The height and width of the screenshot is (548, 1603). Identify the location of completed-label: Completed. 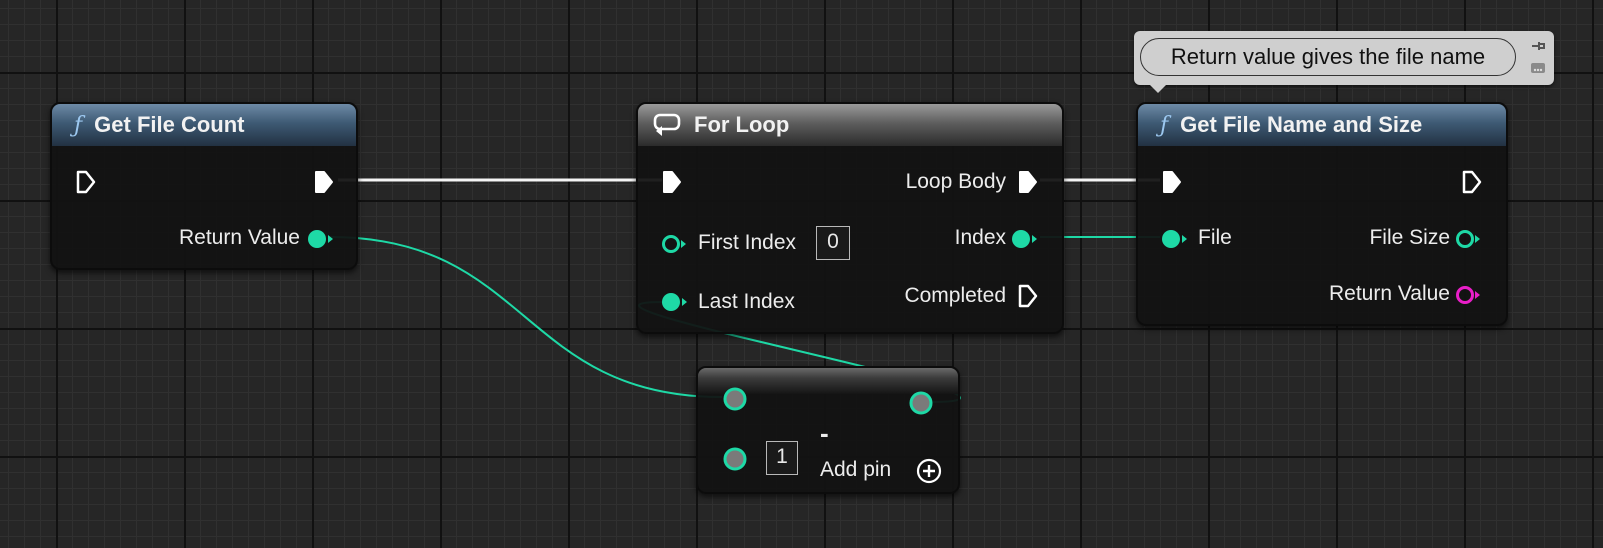
(955, 295).